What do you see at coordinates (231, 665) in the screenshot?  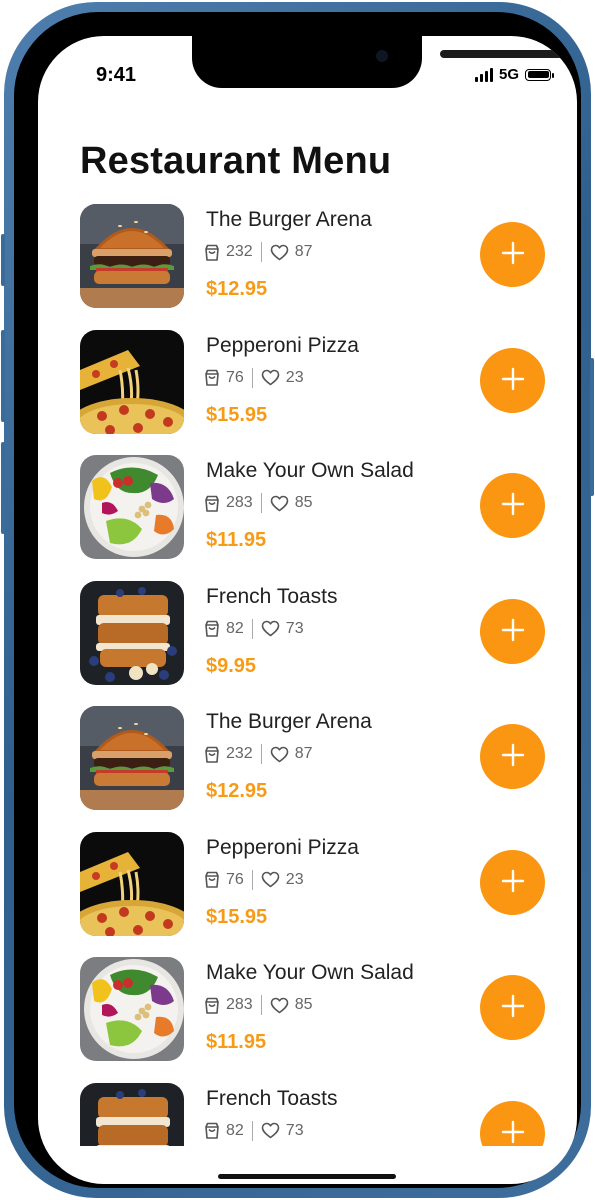 I see `item-price: $9.95` at bounding box center [231, 665].